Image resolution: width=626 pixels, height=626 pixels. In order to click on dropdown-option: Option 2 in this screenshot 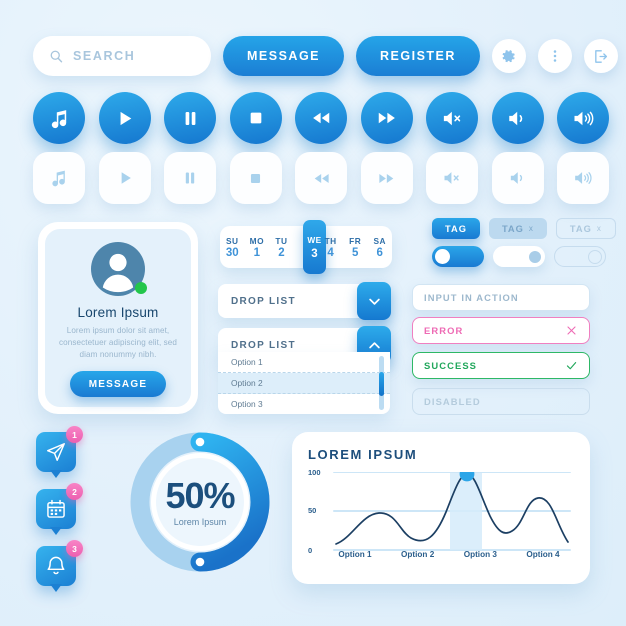, I will do `click(304, 383)`.